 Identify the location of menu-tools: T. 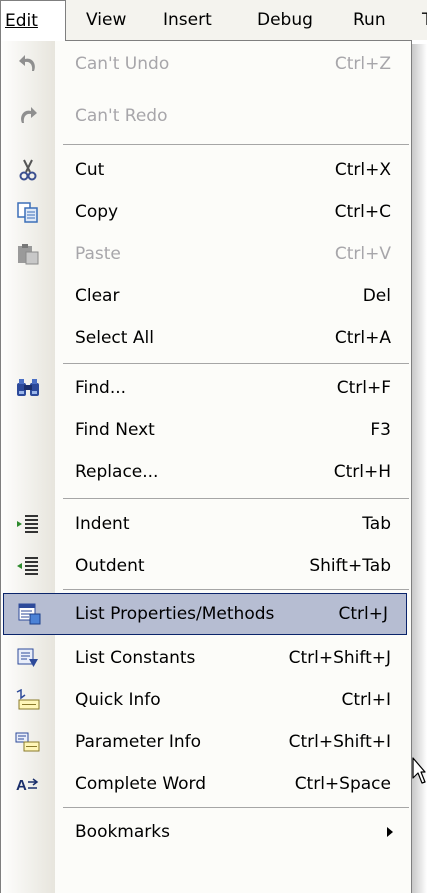
(422, 20).